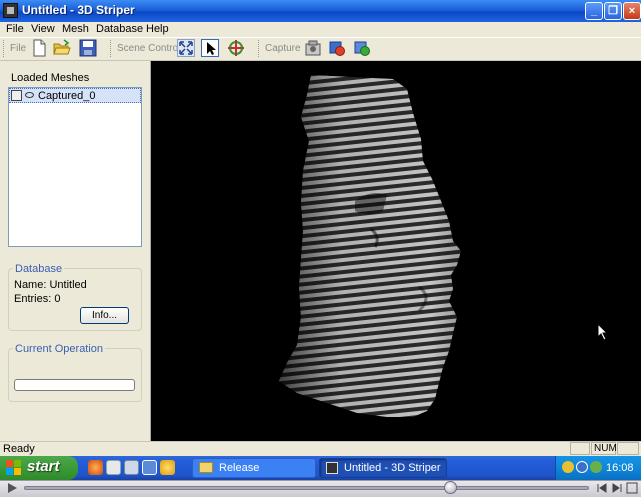 Image resolution: width=641 pixels, height=497 pixels. What do you see at coordinates (59, 349) in the screenshot?
I see `current-operation-title: Current Operation` at bounding box center [59, 349].